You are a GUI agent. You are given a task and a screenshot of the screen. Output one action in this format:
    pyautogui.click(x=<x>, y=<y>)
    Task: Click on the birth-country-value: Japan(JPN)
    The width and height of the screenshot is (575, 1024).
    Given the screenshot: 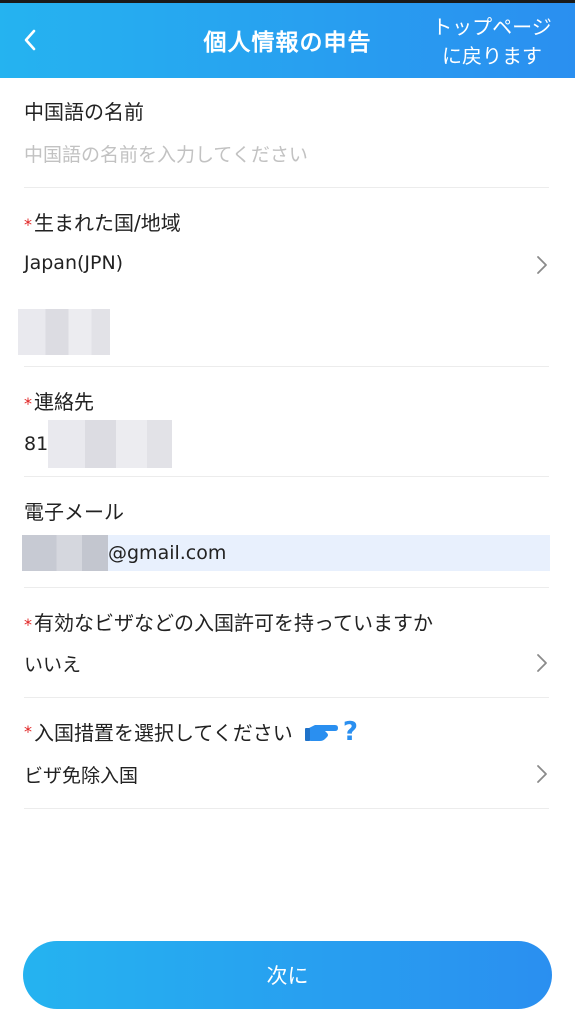 What is the action you would take?
    pyautogui.click(x=74, y=263)
    